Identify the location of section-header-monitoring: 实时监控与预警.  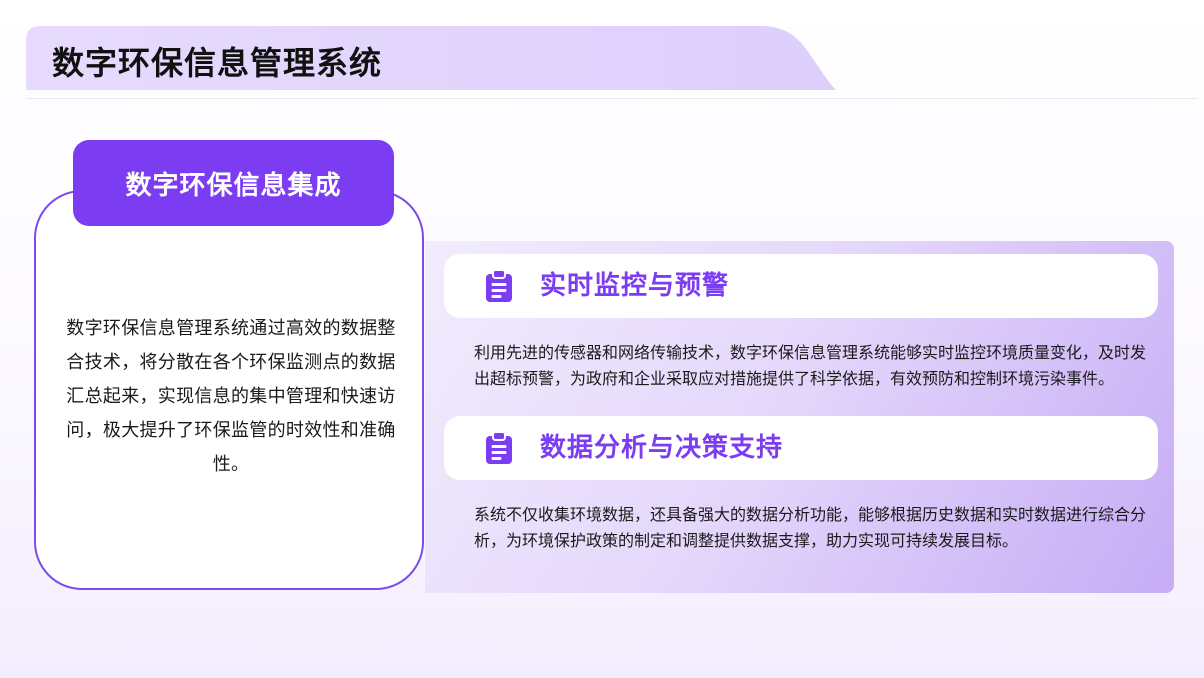
(801, 286).